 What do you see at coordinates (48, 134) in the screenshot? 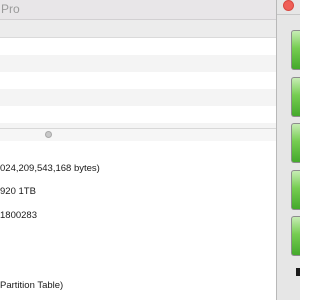
I see `splitter-grip-icon` at bounding box center [48, 134].